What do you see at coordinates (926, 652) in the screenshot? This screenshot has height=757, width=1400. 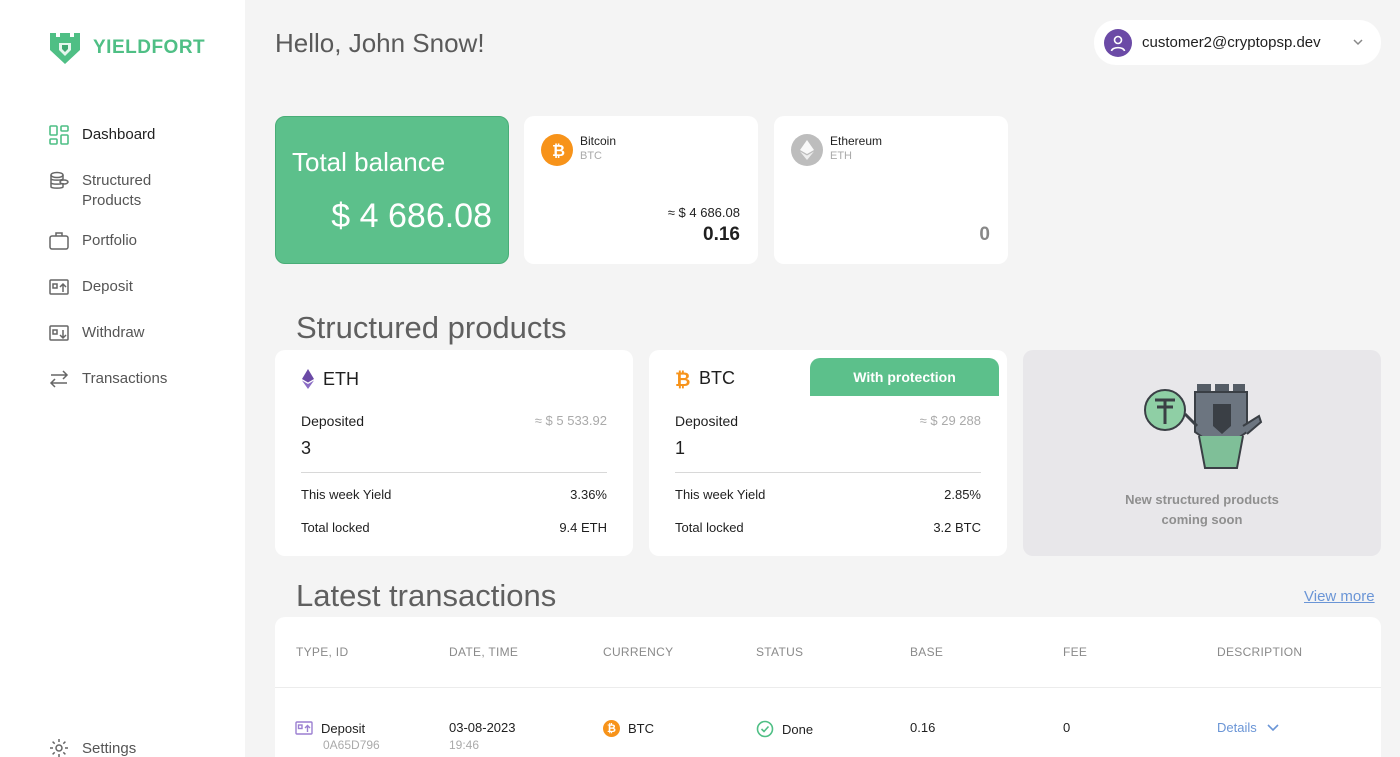 I see `column-header-base: BASE` at bounding box center [926, 652].